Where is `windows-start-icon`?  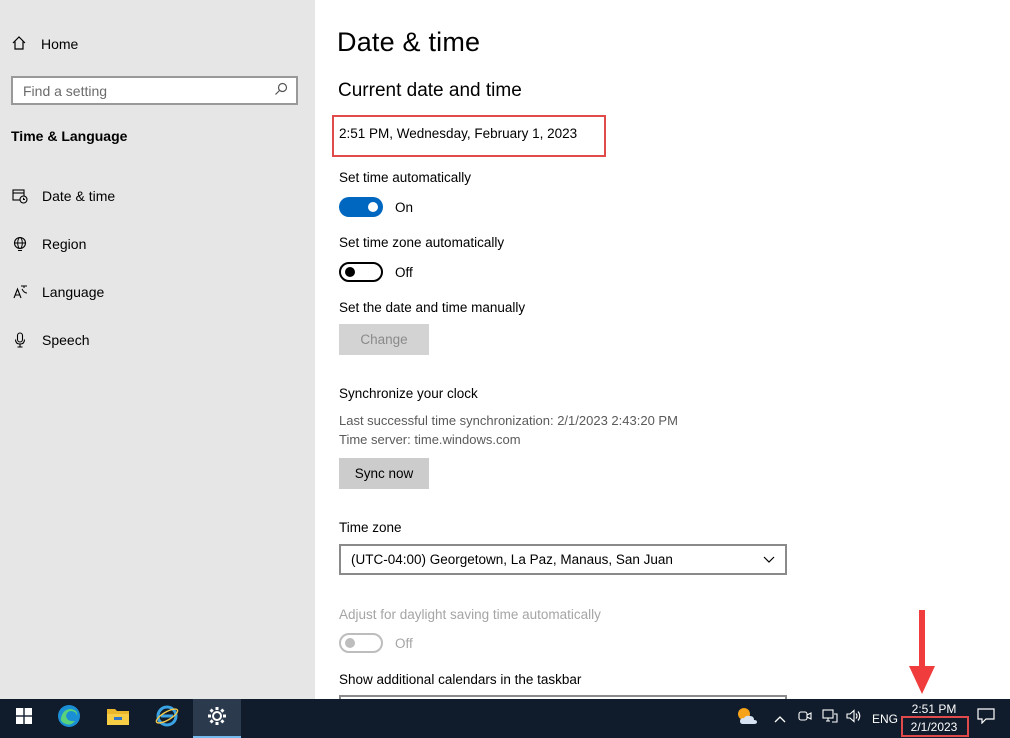 windows-start-icon is located at coordinates (24, 718).